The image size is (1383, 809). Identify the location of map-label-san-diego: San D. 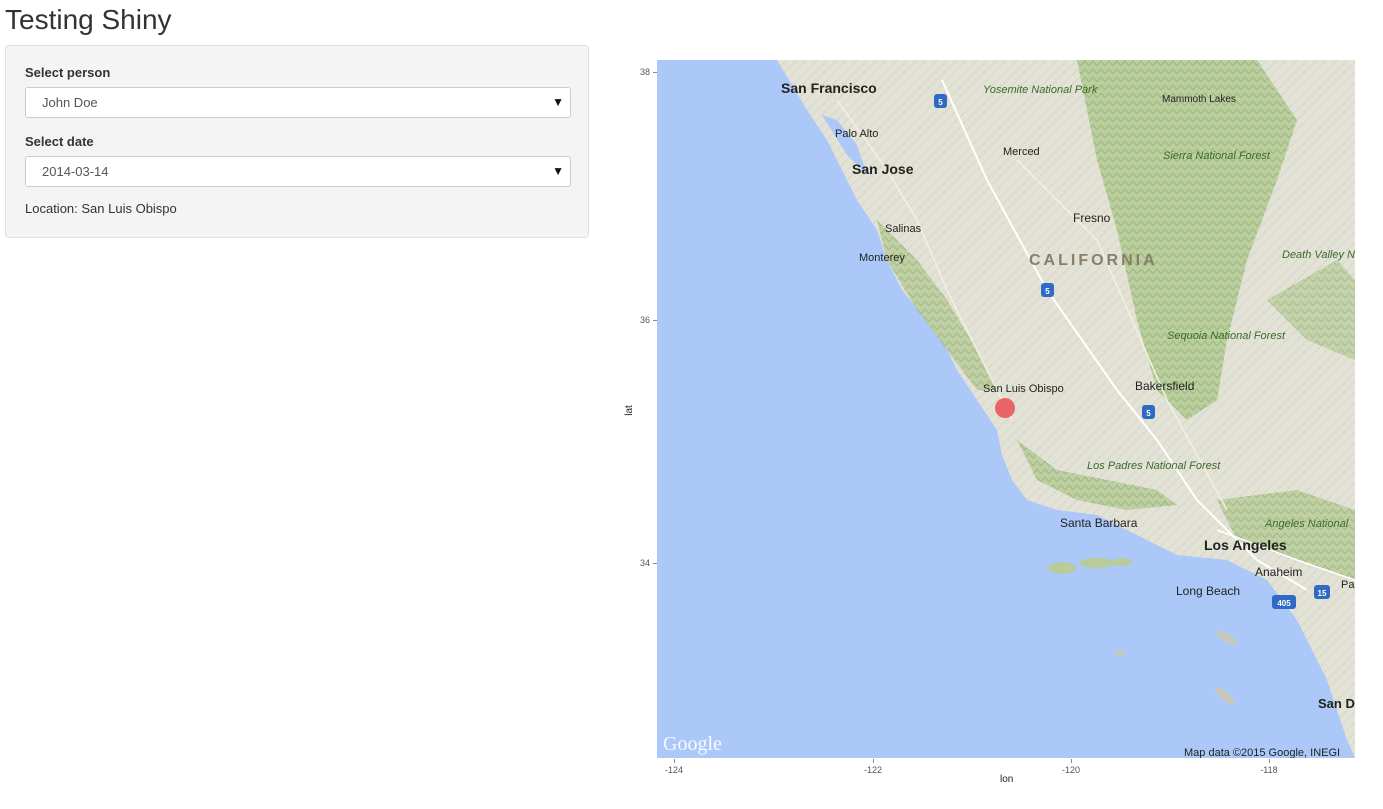
(1336, 703).